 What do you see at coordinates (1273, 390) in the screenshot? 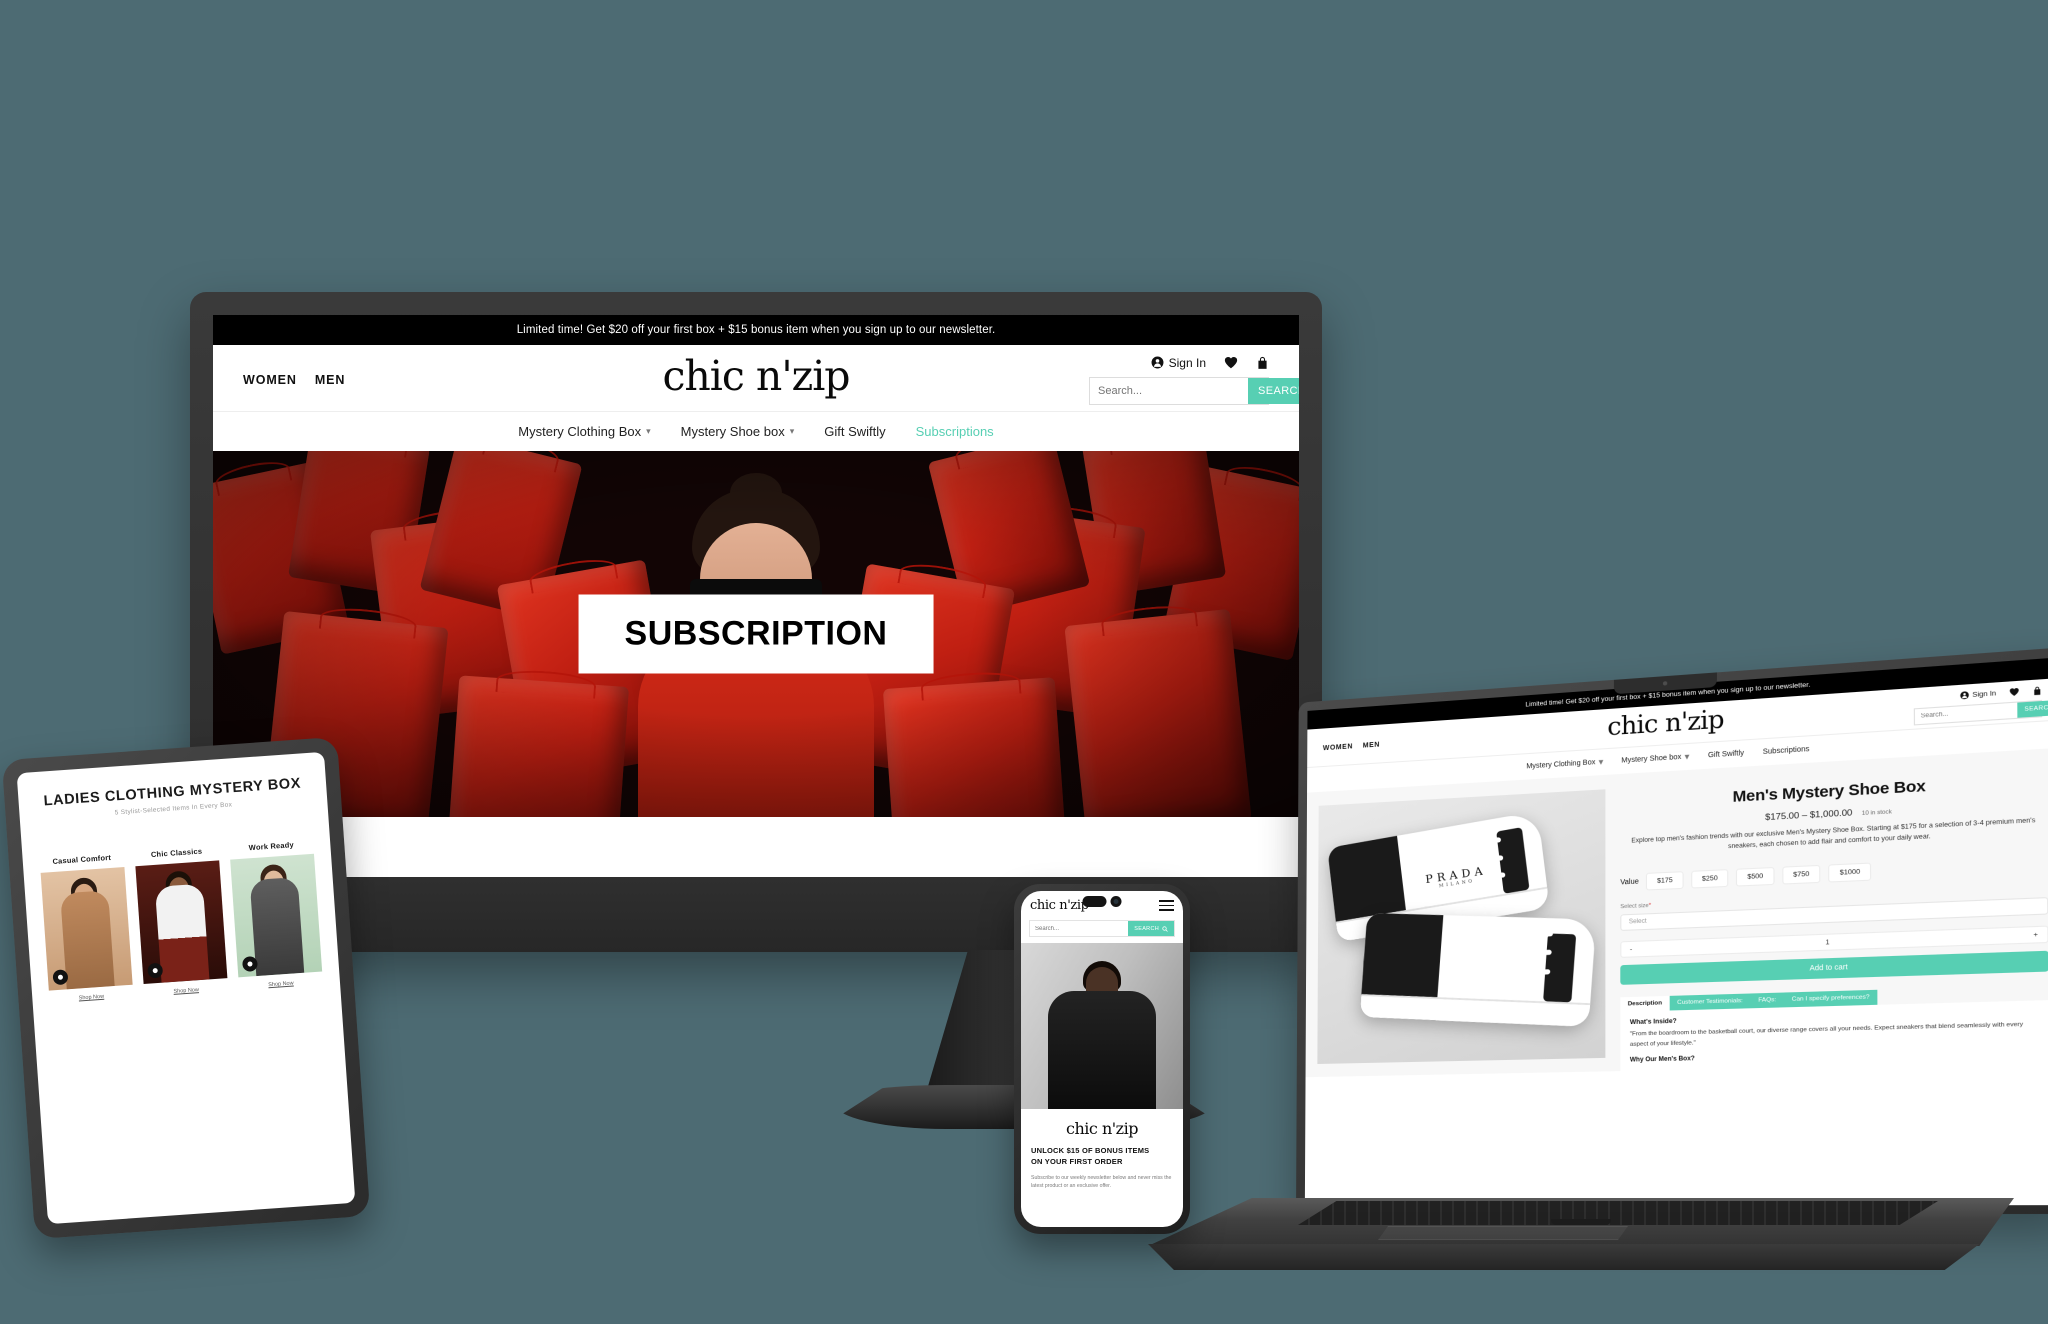
I see `search-button: SEARCH` at bounding box center [1273, 390].